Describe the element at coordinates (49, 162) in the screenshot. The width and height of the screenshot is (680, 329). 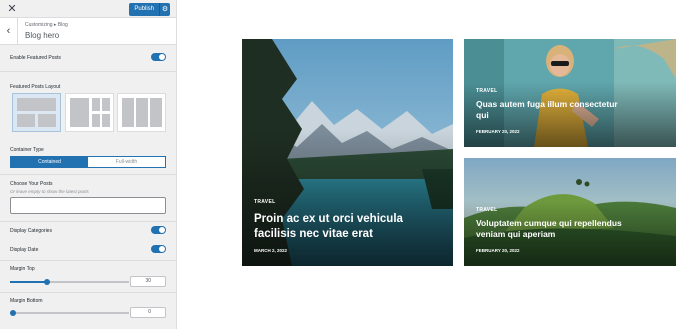
I see `contained-option: Contained` at that location.